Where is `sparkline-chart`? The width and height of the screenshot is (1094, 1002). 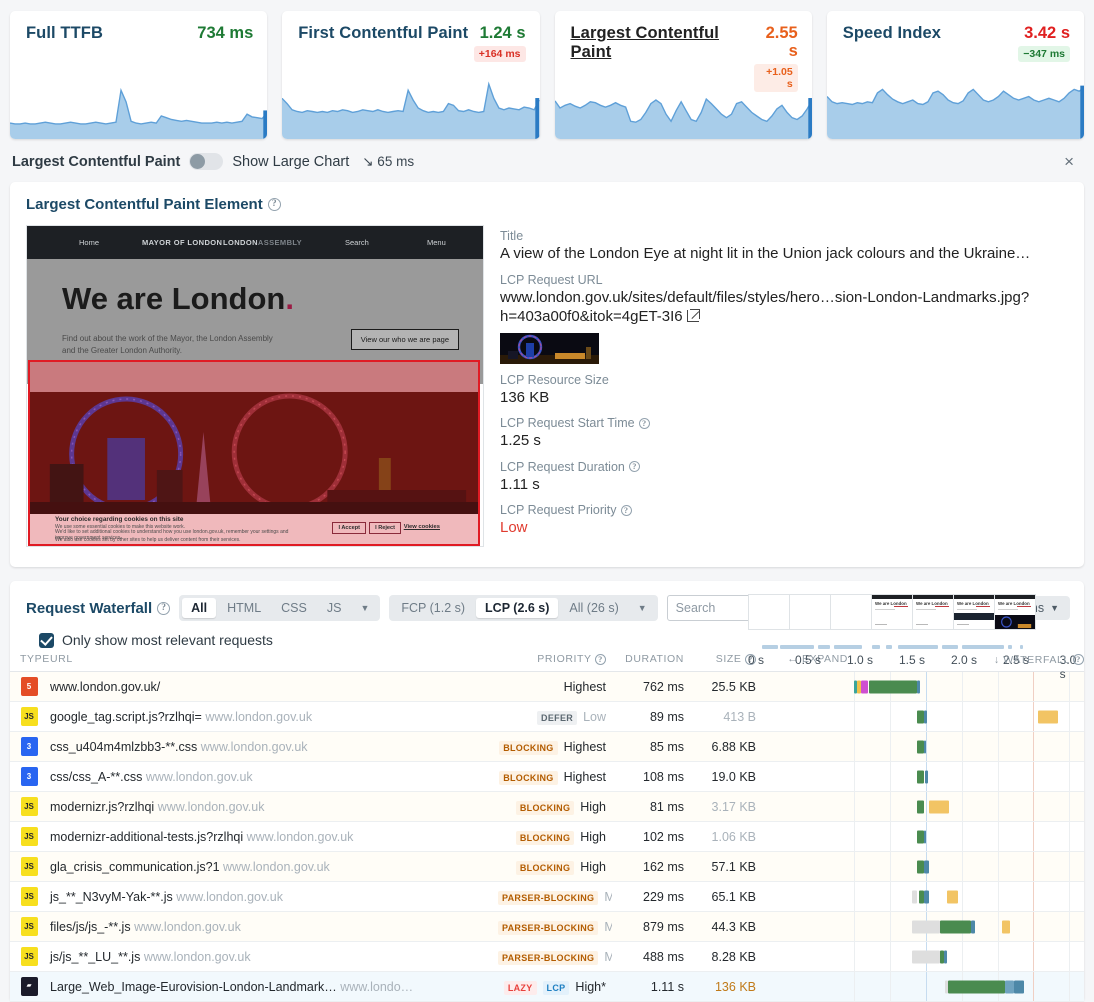
sparkline-chart is located at coordinates (683, 108).